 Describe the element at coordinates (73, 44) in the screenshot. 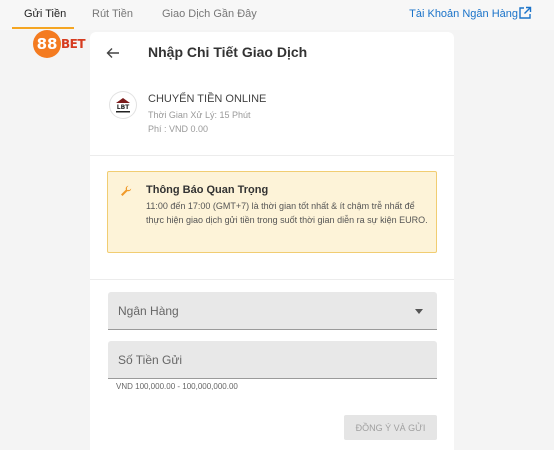

I see `logo-wordmark: BET` at that location.